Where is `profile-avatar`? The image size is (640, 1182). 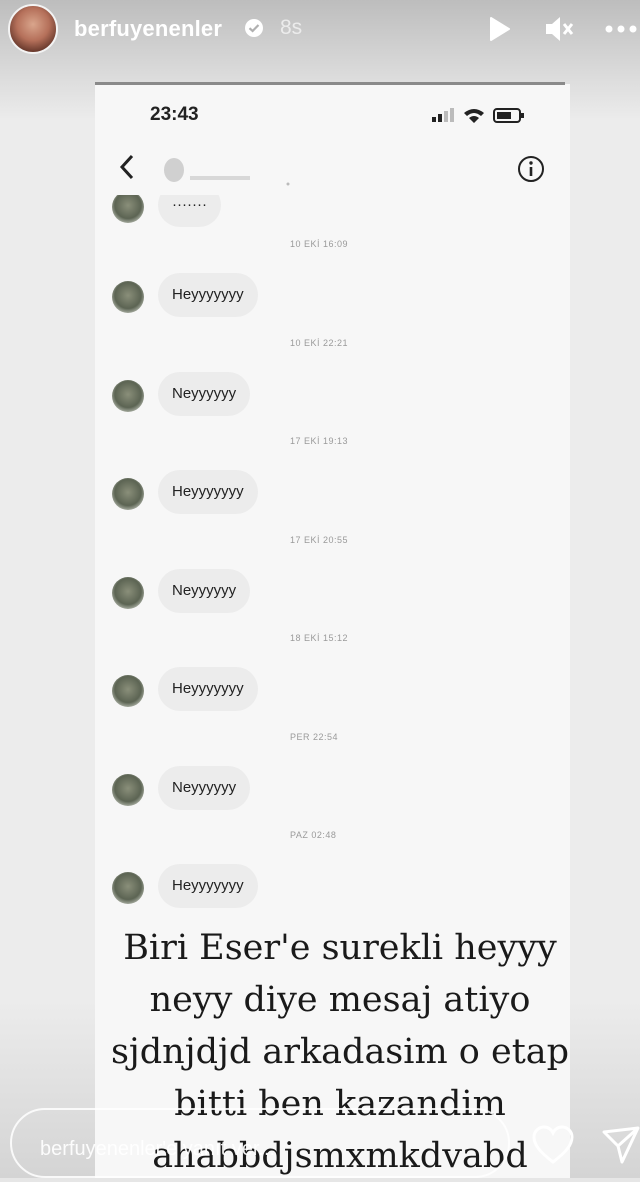 profile-avatar is located at coordinates (33, 29).